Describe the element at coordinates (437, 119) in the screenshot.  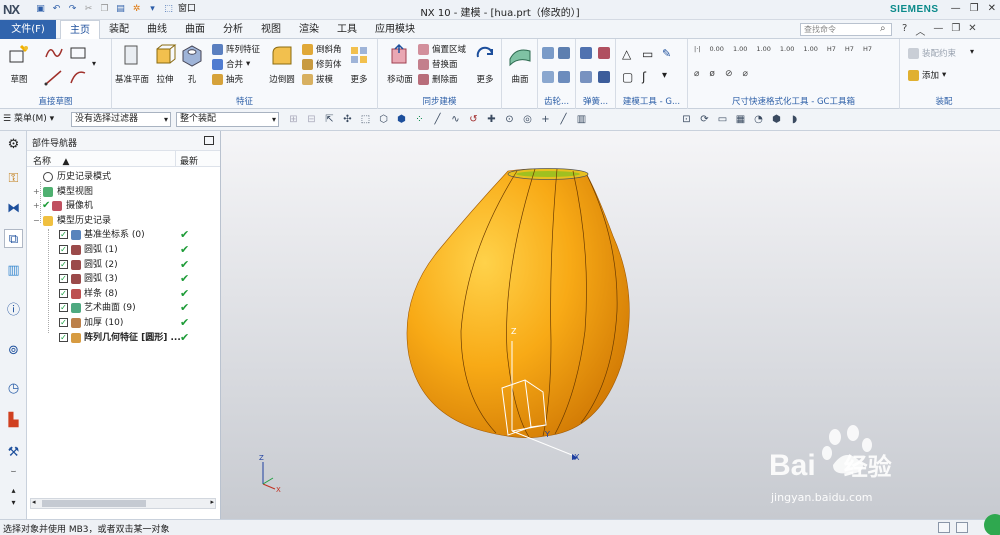
I see `line-snap-icon: ╱` at that location.